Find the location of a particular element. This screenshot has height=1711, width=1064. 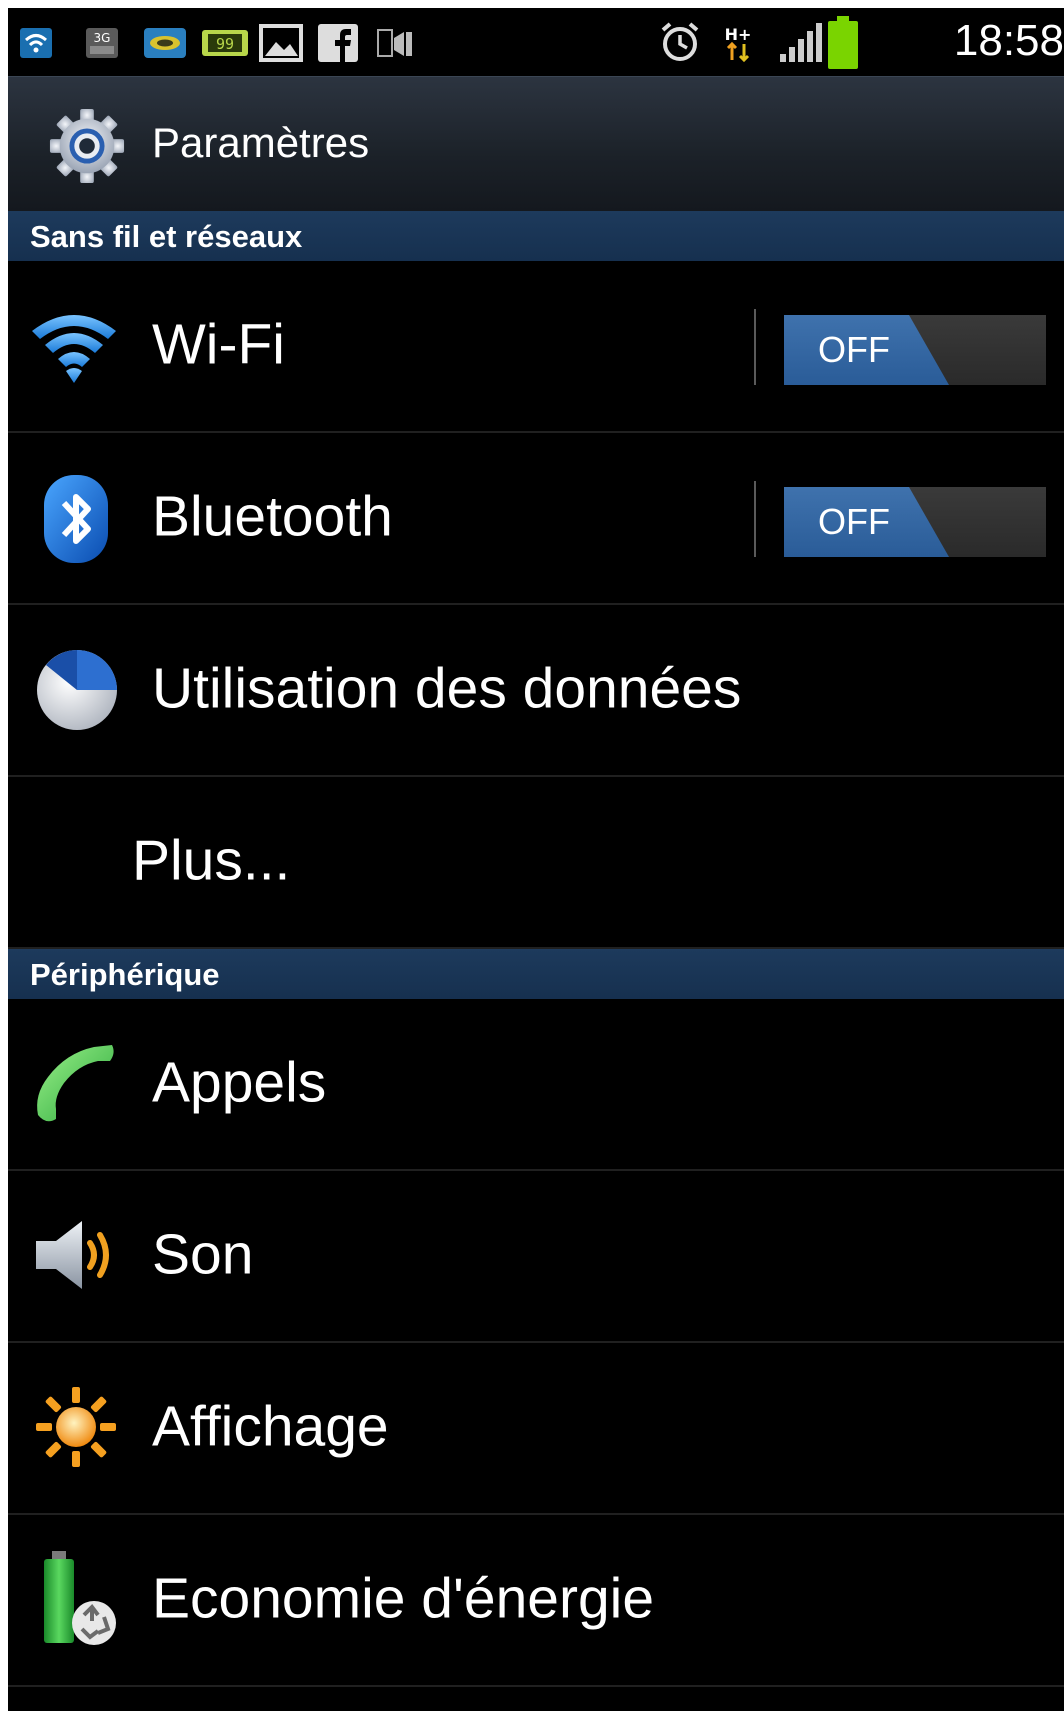

settings-item-data-usage: Utilisation des données is located at coordinates (536, 691).